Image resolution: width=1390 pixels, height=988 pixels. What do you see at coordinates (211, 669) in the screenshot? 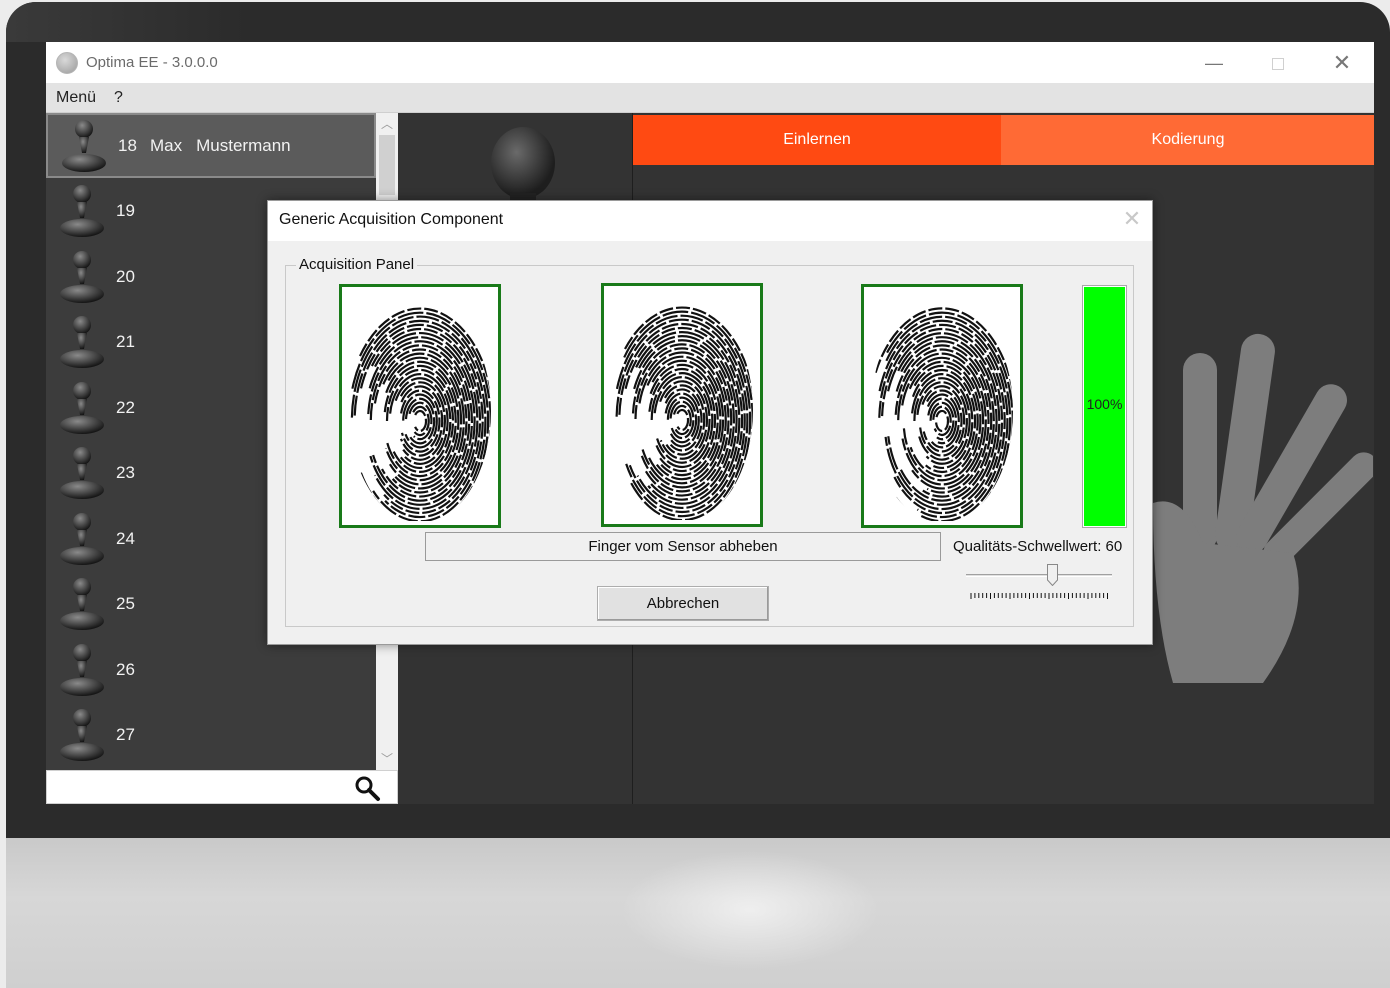
I see `list-item: 26` at bounding box center [211, 669].